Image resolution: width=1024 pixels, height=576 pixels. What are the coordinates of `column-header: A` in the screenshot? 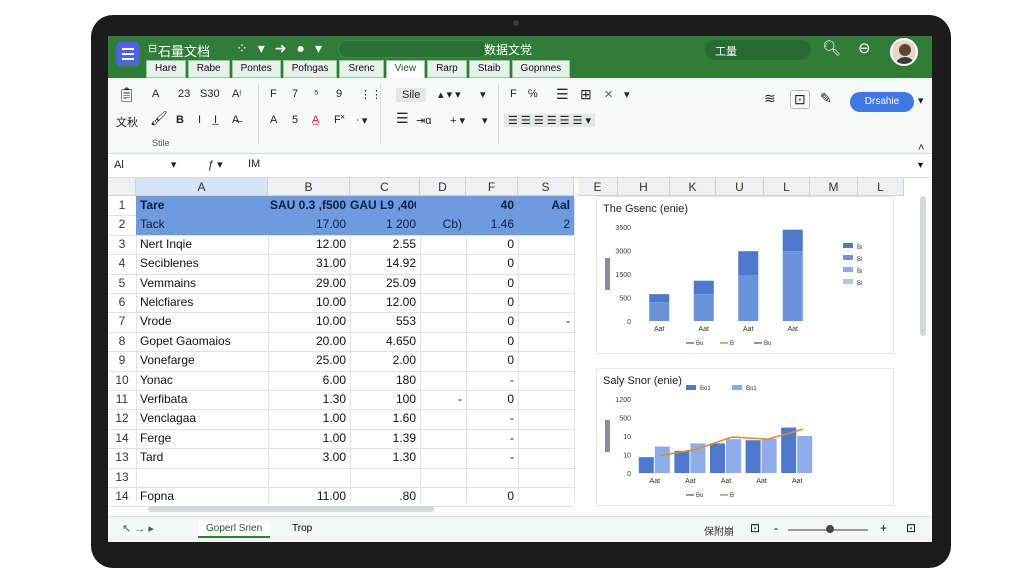 It's located at (202, 187).